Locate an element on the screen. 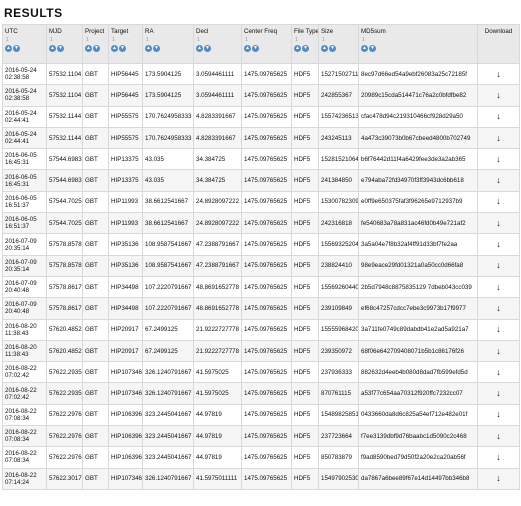 Image resolution: width=521 pixels, height=506 pixels. column-header-file-type: File Type 1 ▲ ▼ is located at coordinates (305, 44).